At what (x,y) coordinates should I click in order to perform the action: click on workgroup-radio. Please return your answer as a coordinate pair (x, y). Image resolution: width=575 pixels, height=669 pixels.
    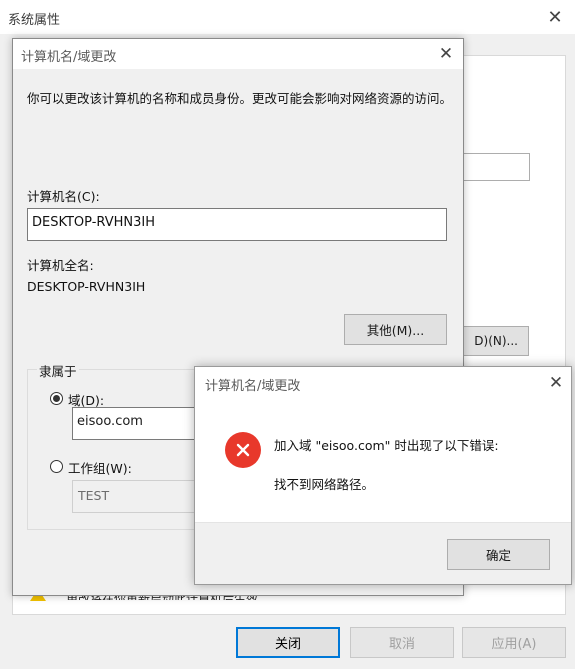
    Looking at the image, I should click on (56, 466).